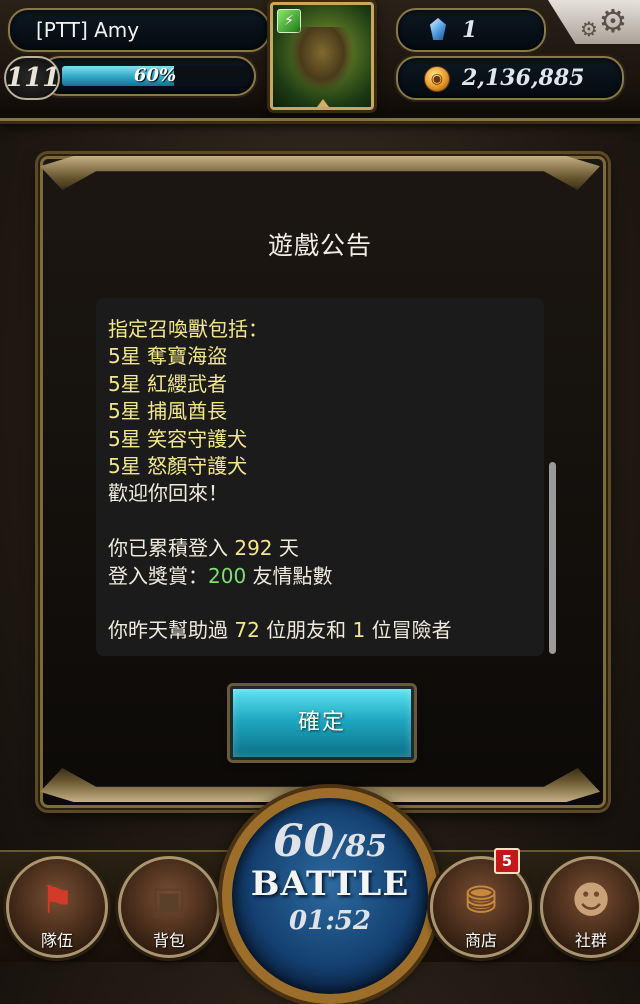 This screenshot has width=640, height=1004. What do you see at coordinates (304, 841) in the screenshot?
I see `stamina-current: 60` at bounding box center [304, 841].